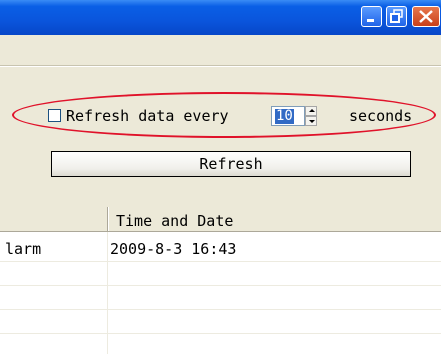 Image resolution: width=441 pixels, height=354 pixels. What do you see at coordinates (371, 16) in the screenshot?
I see `minimize-button` at bounding box center [371, 16].